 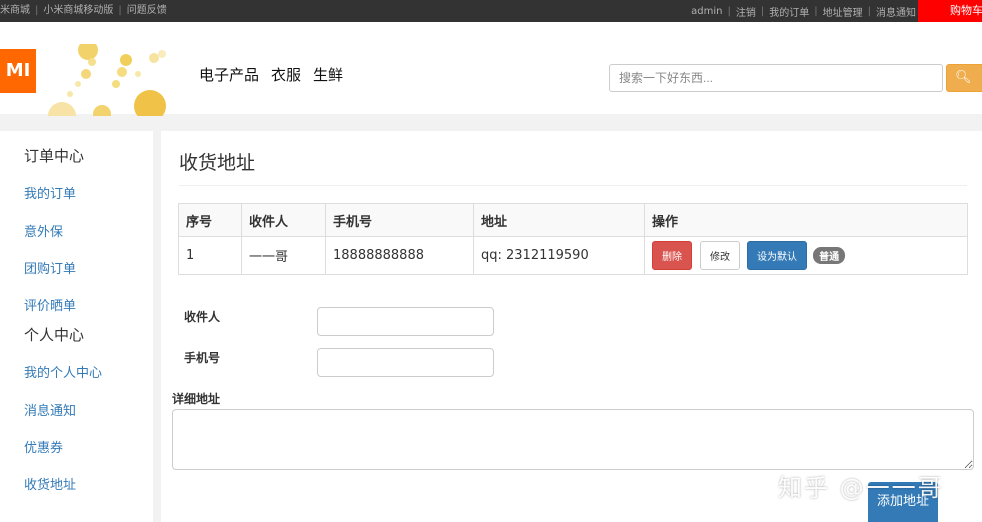 What do you see at coordinates (962, 103) in the screenshot?
I see `search-button-label: 搜` at bounding box center [962, 103].